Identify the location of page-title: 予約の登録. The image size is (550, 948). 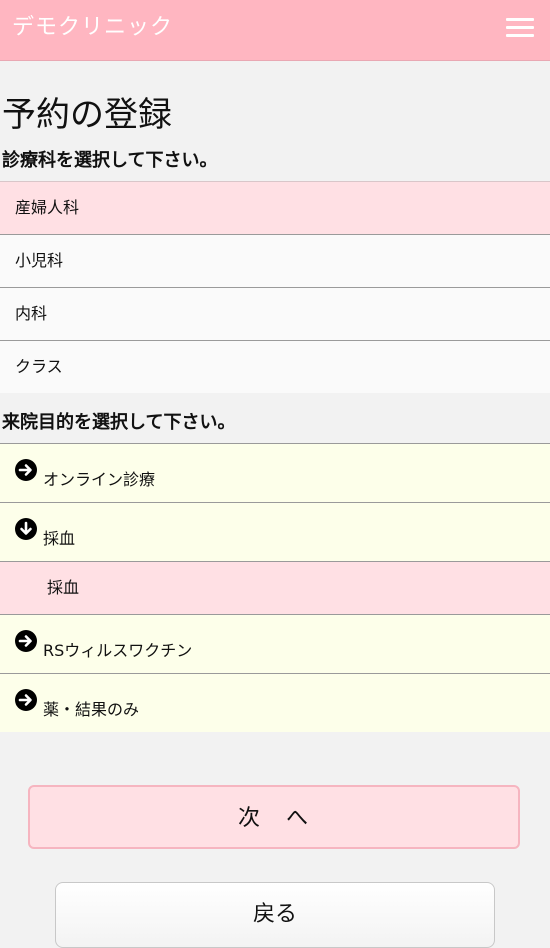
(87, 115).